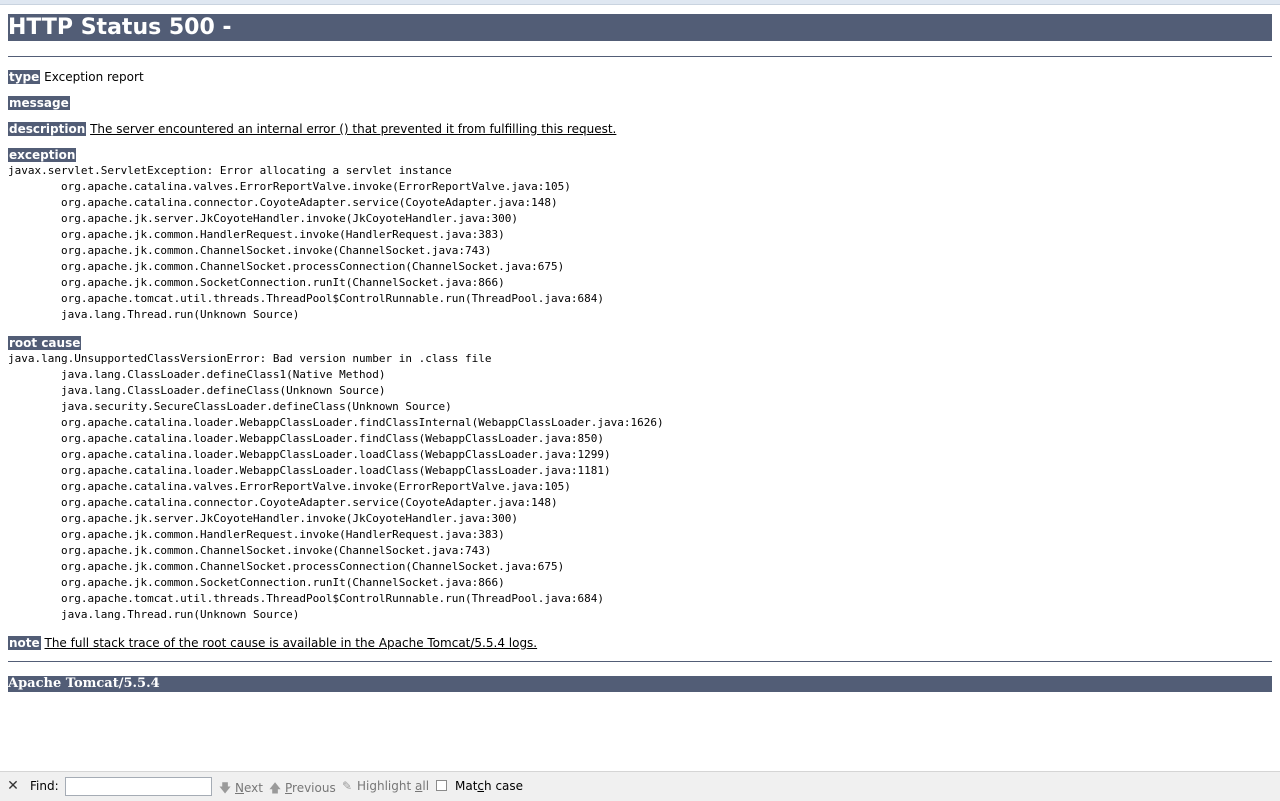 The image size is (1280, 801). I want to click on note-label: note, so click(24, 643).